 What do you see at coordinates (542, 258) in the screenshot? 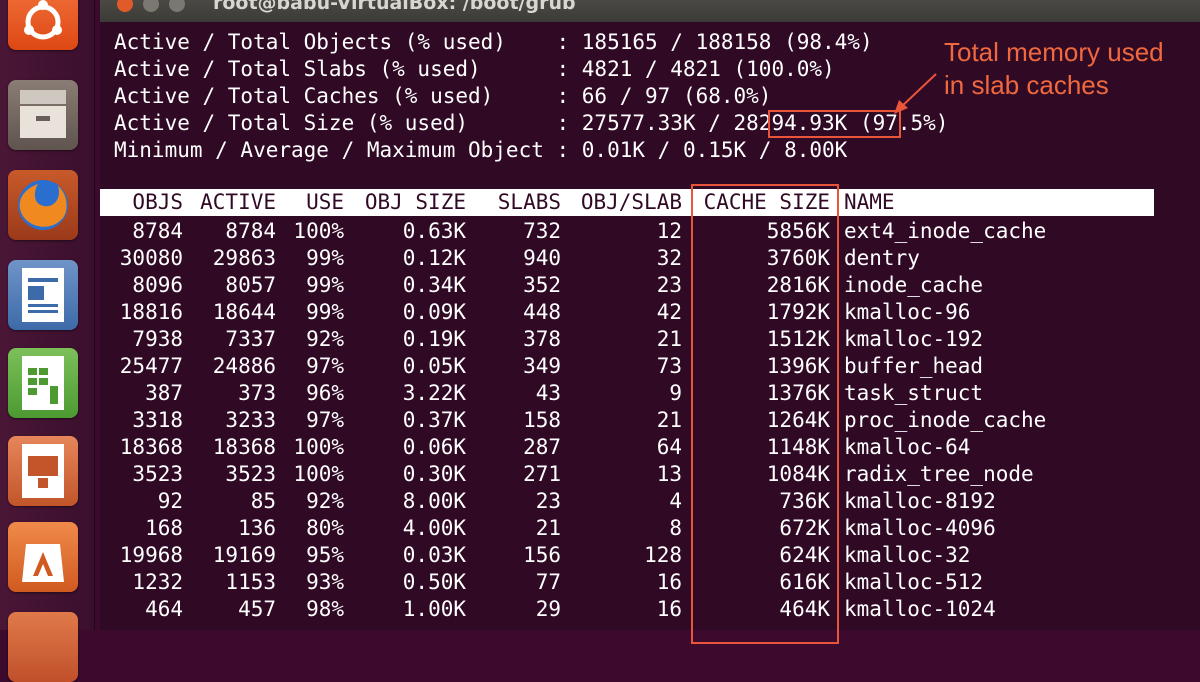
I see `cell-slabs: 940` at bounding box center [542, 258].